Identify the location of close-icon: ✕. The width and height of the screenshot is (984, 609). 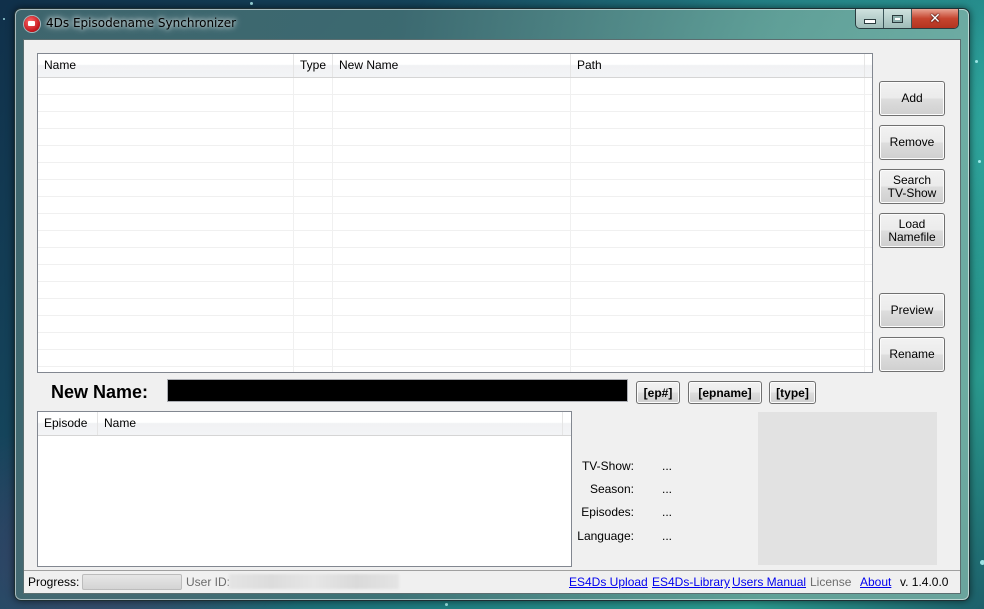
(935, 18).